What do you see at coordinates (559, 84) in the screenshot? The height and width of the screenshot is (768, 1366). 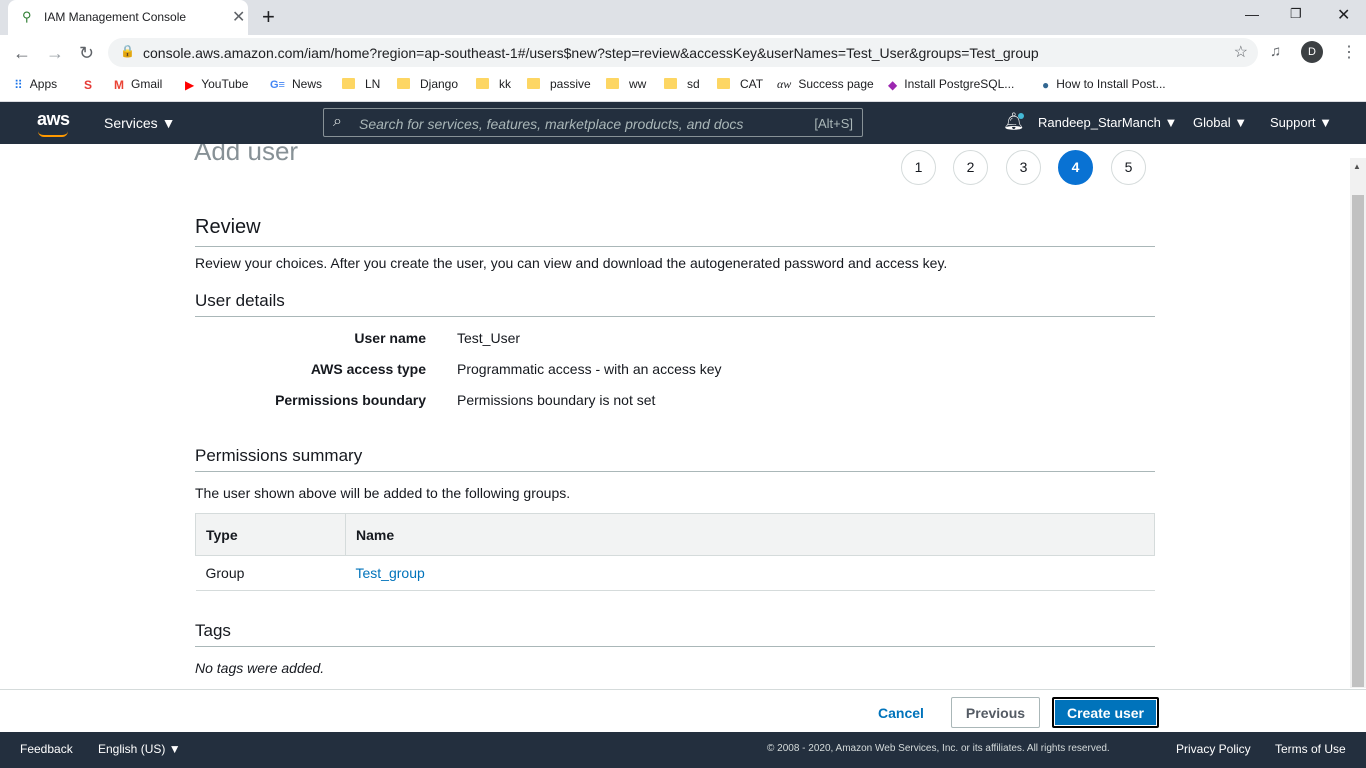 I see `bookmark-passive: passive` at bounding box center [559, 84].